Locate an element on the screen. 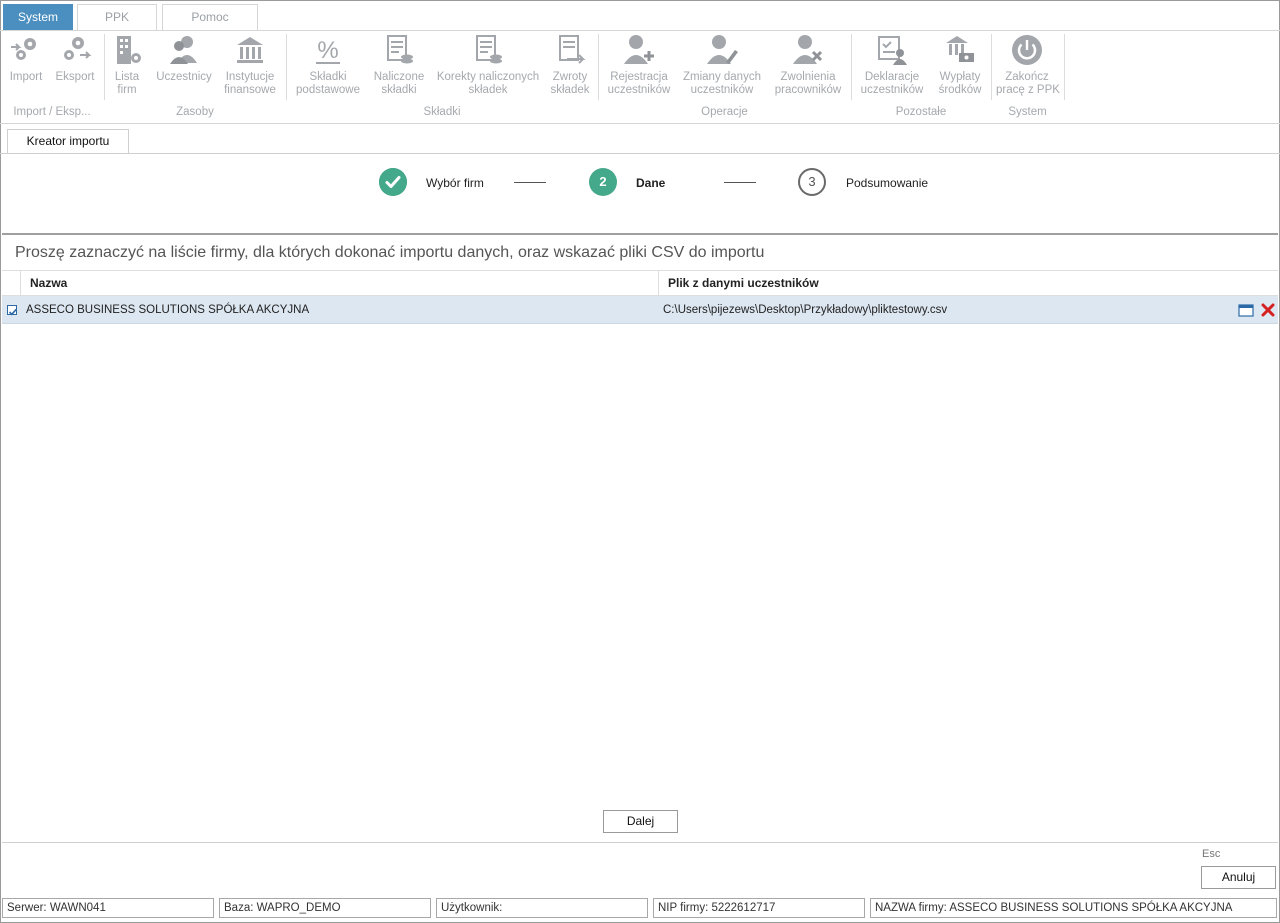 The height and width of the screenshot is (923, 1280). import-button: Import is located at coordinates (26, 58).